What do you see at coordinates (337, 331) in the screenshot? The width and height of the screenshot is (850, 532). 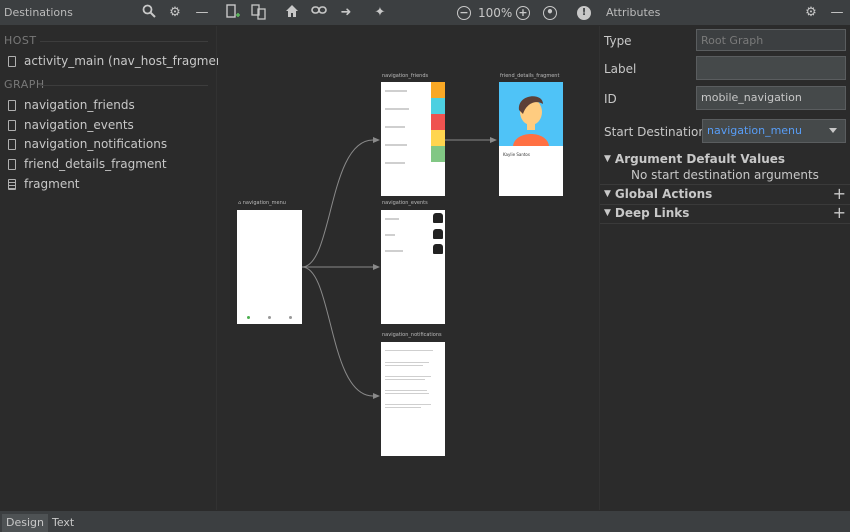 I see `action-arrow-notifications` at bounding box center [337, 331].